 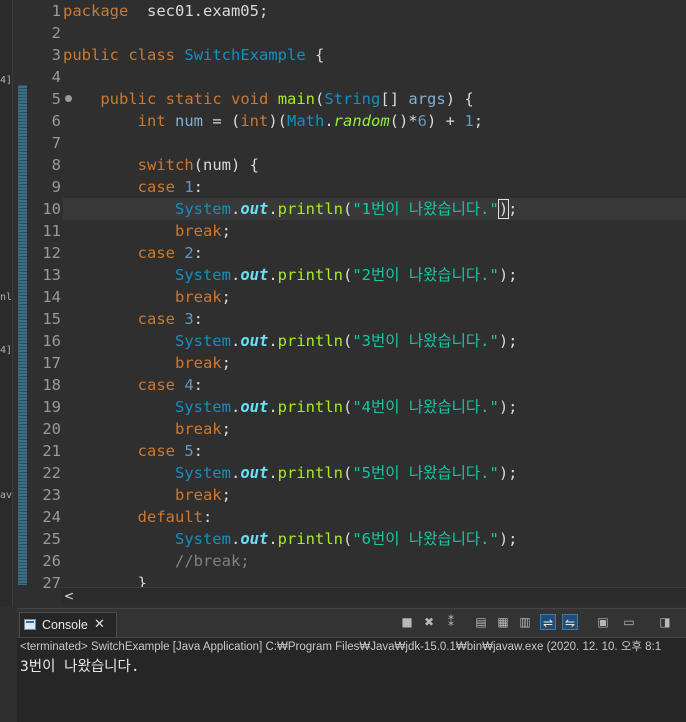 I want to click on code-line: int num = (int)(Math.random()*6) + 1;, so click(x=374, y=121).